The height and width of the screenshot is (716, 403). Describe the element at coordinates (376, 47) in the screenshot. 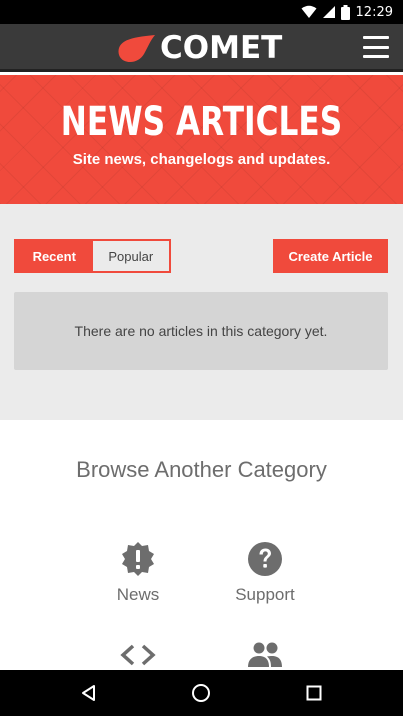

I see `hamburger-menu-icon` at that location.